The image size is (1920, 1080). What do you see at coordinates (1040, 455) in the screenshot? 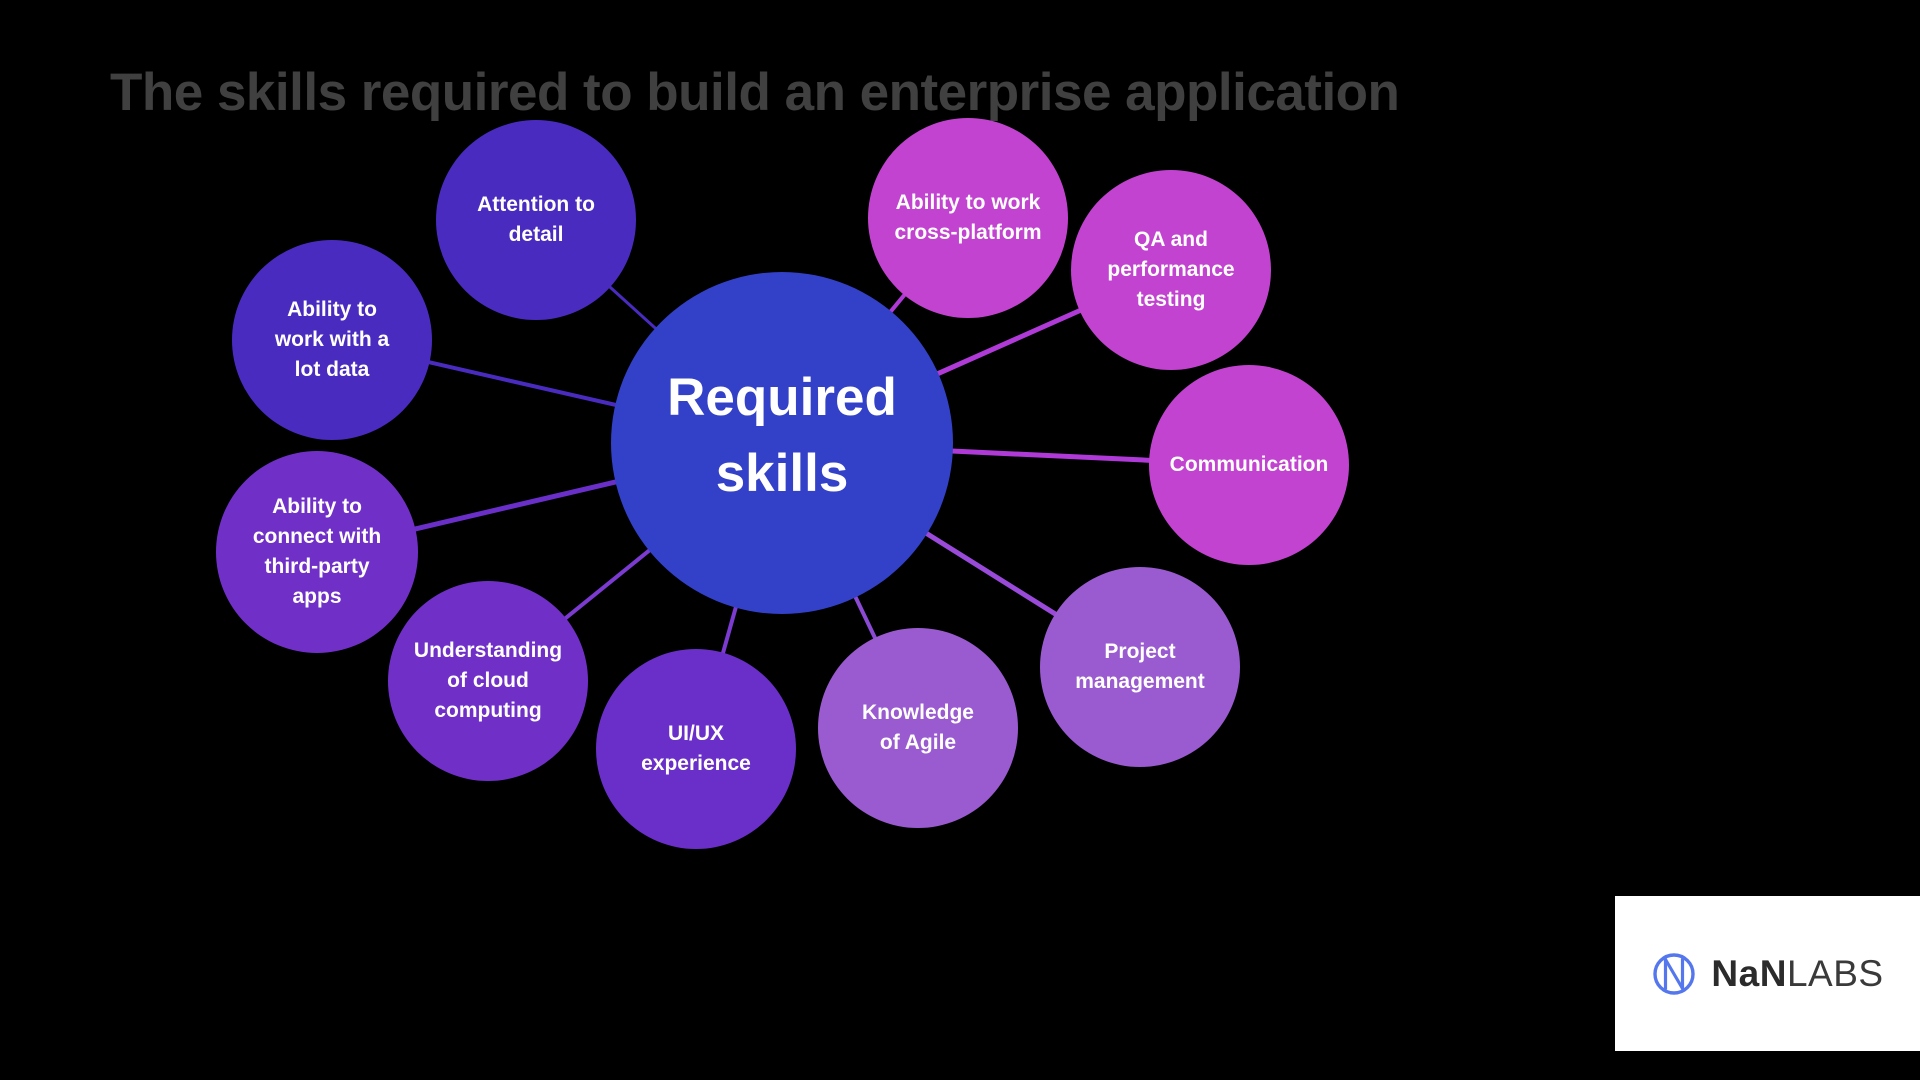
I see `connector-line-communication` at bounding box center [1040, 455].